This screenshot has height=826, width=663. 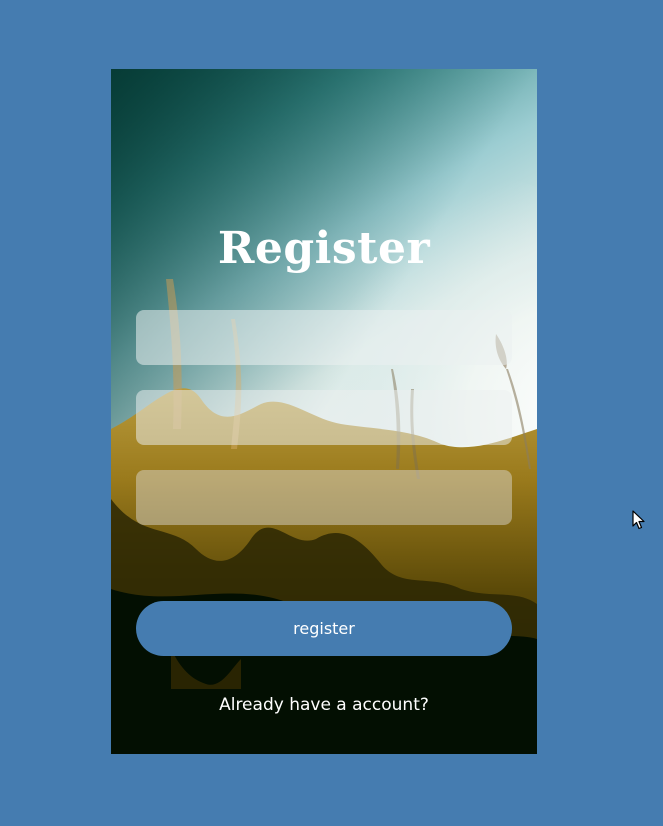 I want to click on mouse-pointer-icon, so click(x=638, y=520).